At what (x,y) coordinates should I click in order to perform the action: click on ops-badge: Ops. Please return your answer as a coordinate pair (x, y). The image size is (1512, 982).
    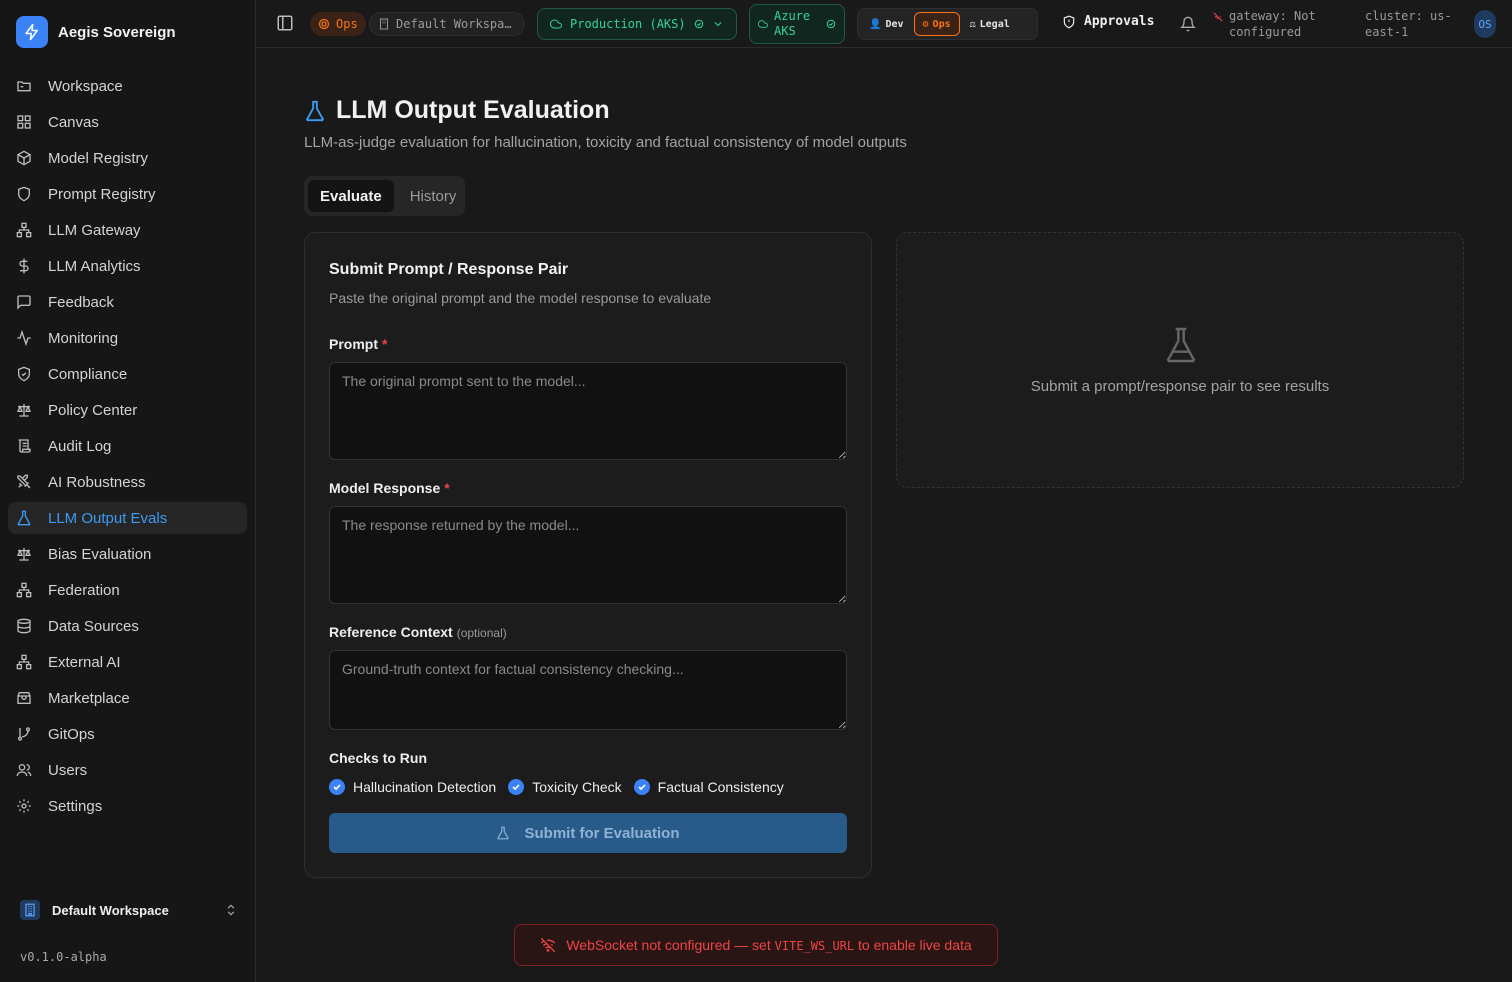
    Looking at the image, I should click on (338, 24).